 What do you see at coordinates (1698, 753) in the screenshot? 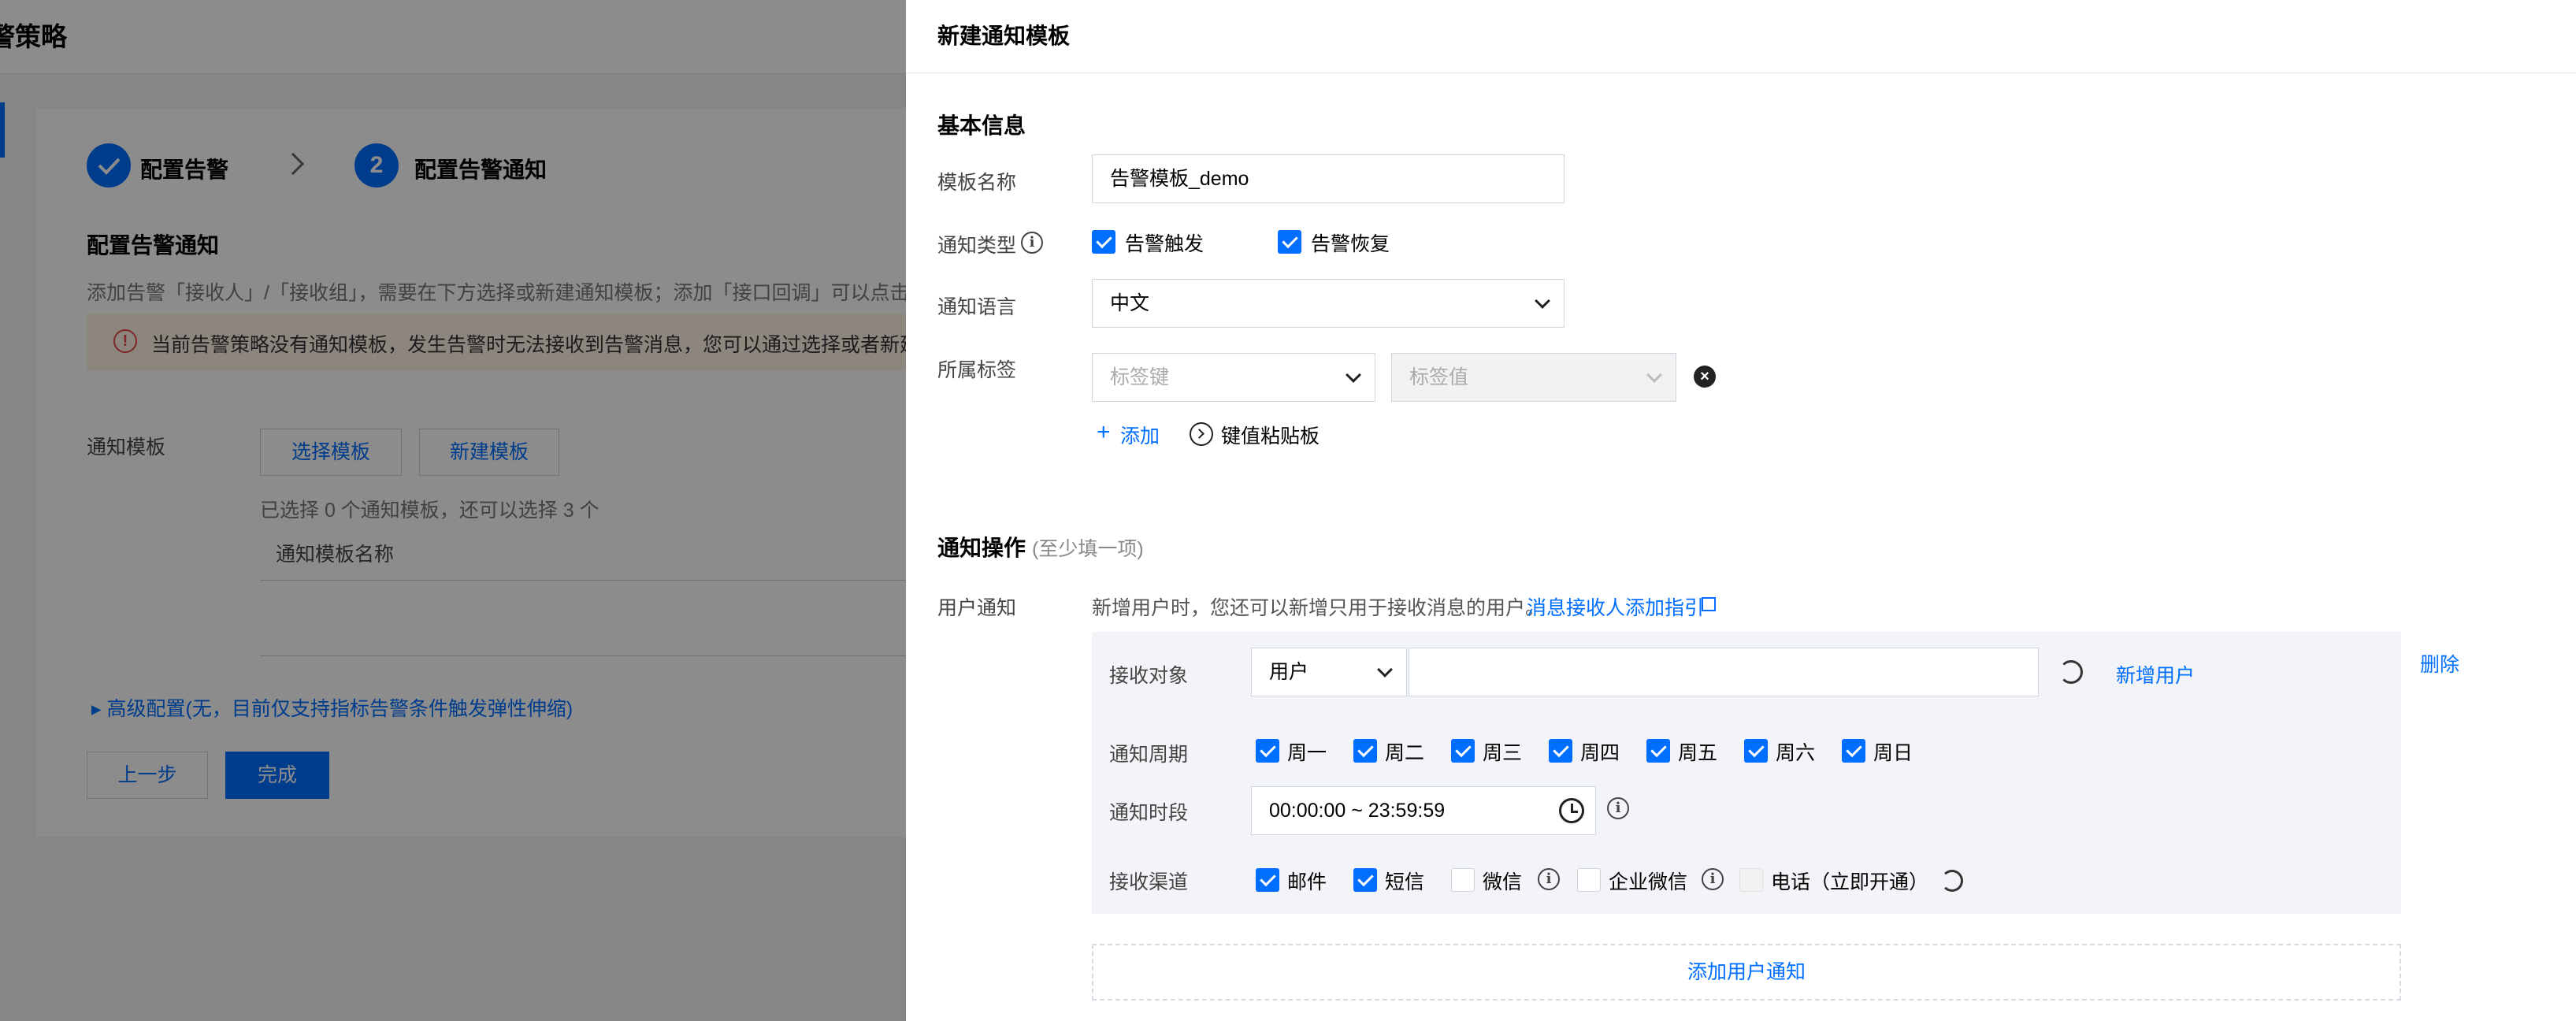
I see `day-fri-label: 周五` at bounding box center [1698, 753].